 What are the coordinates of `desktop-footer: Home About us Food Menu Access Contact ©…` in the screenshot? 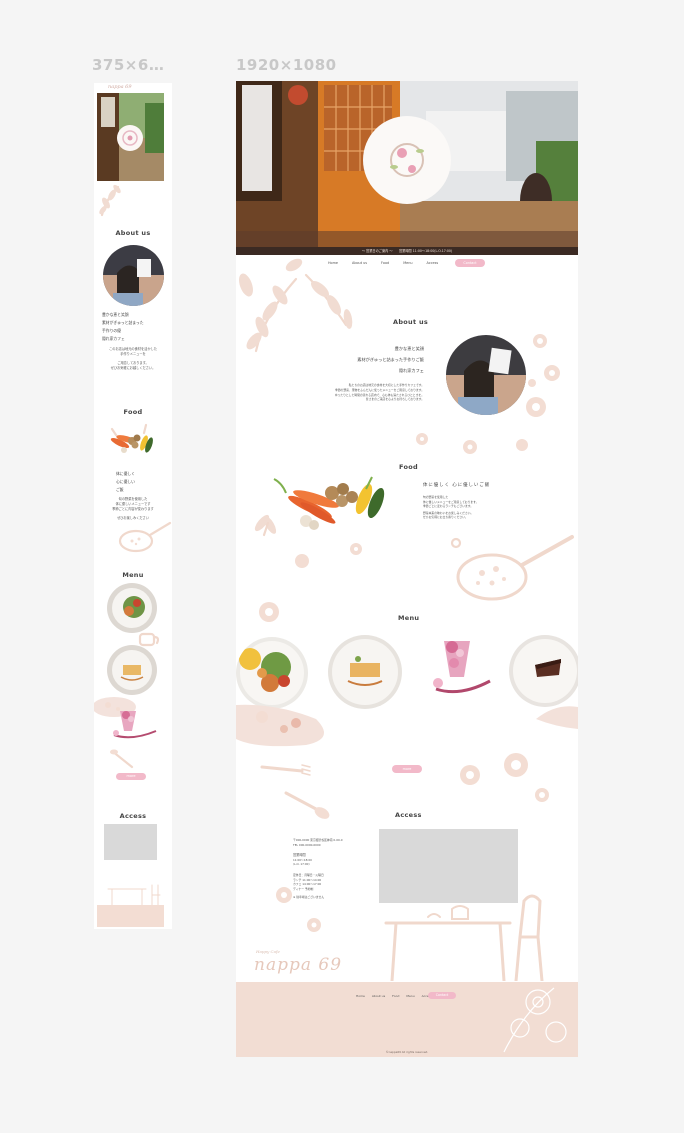 It's located at (407, 1019).